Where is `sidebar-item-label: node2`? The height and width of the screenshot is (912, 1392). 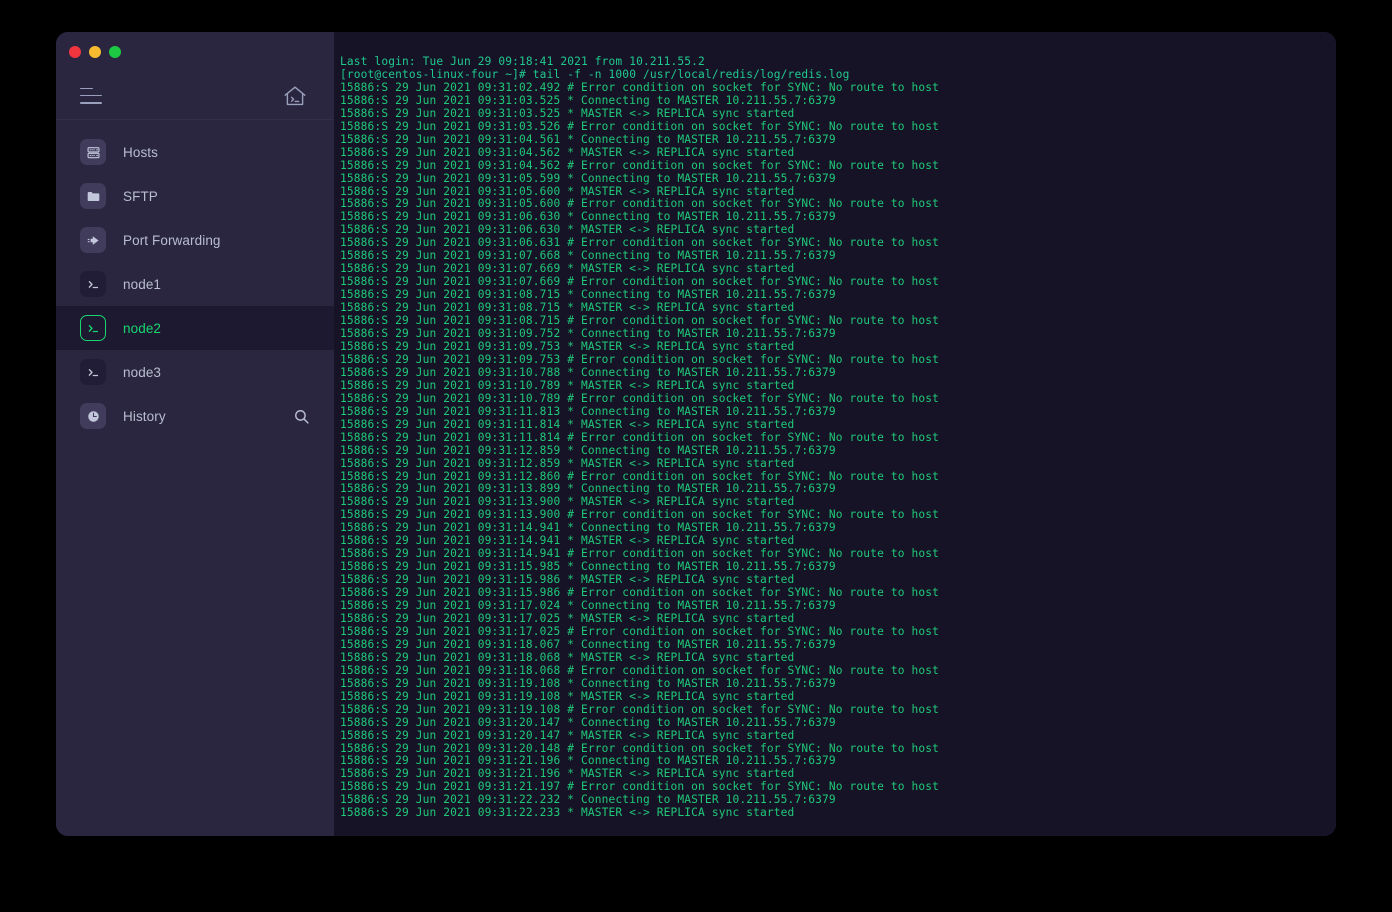
sidebar-item-label: node2 is located at coordinates (142, 328).